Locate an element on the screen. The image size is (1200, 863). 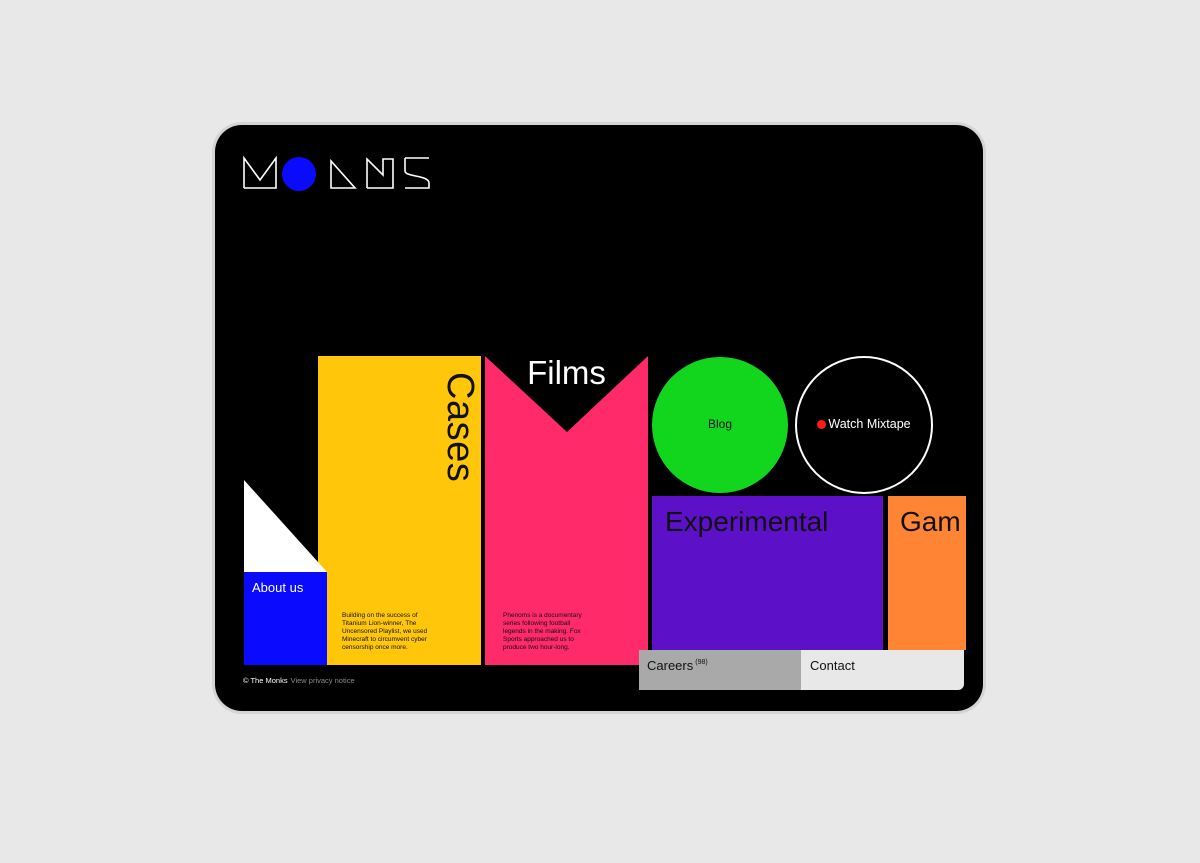
watch-mixtape-label: Watch Mixtape is located at coordinates (869, 424).